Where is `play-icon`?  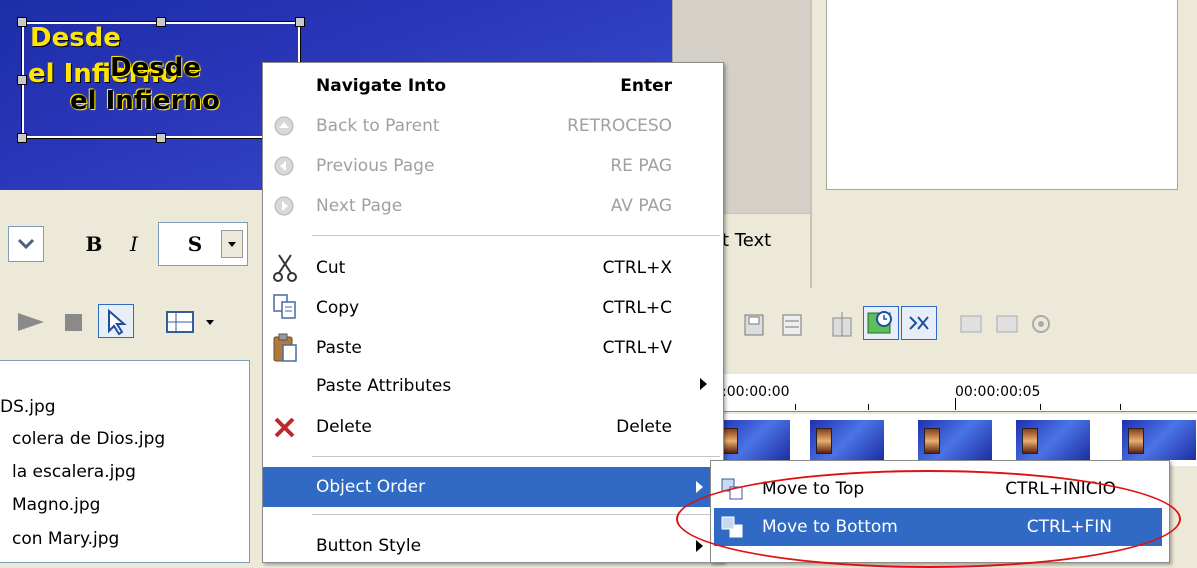
play-icon is located at coordinates (32, 322).